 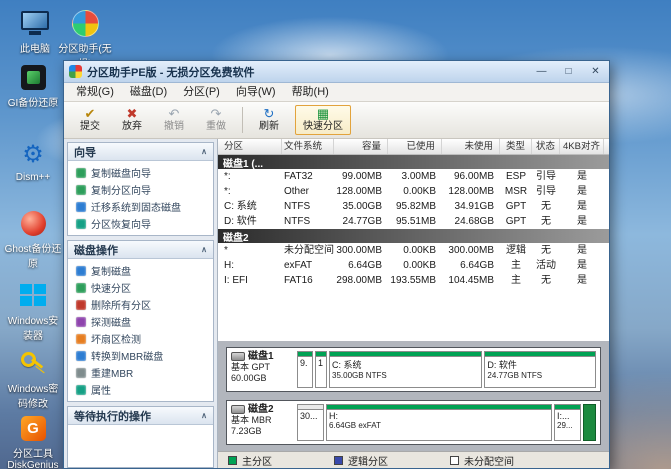 What do you see at coordinates (140, 437) in the screenshot?
I see `sidebar-section-pending: 等待执行的操作 ∧` at bounding box center [140, 437].